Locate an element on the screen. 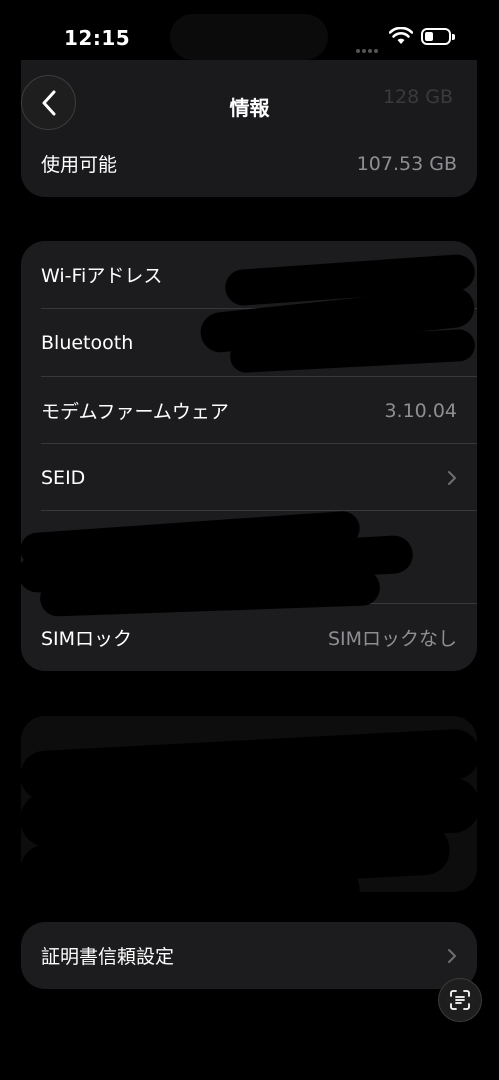 This screenshot has width=499, height=1080. dynamic-island is located at coordinates (249, 37).